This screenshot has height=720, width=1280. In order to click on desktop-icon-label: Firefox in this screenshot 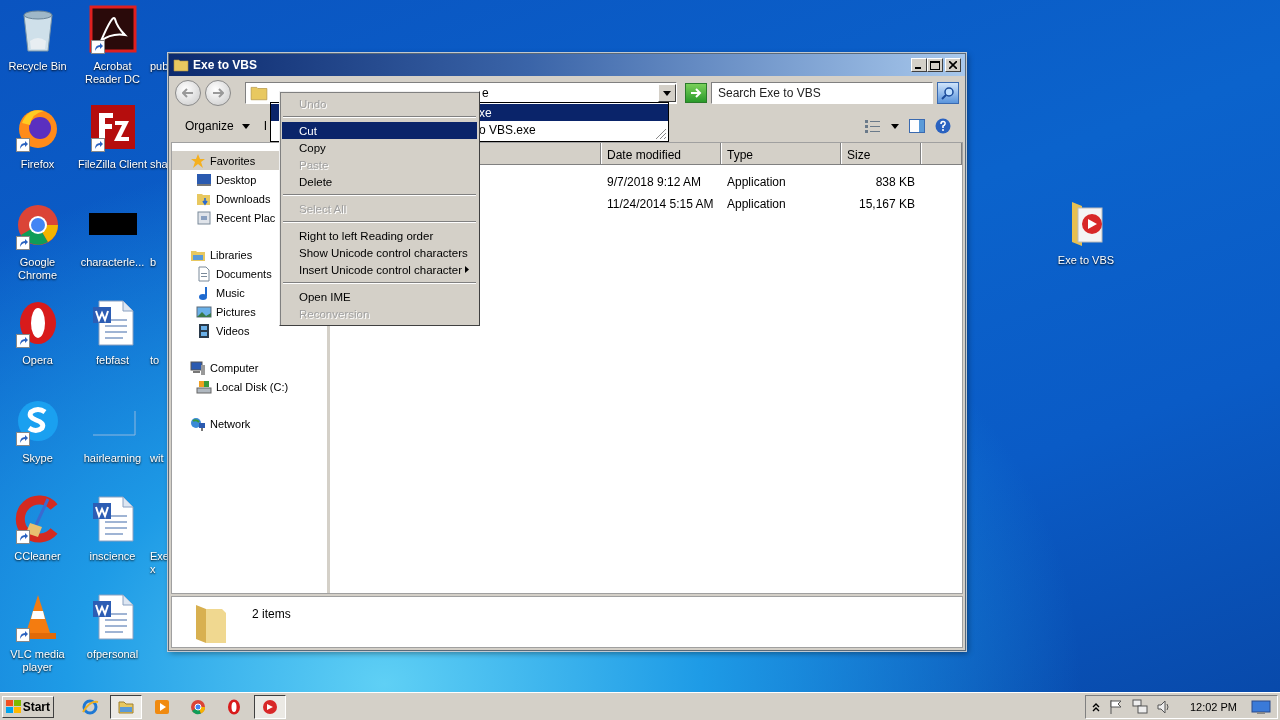, I will do `click(37, 164)`.